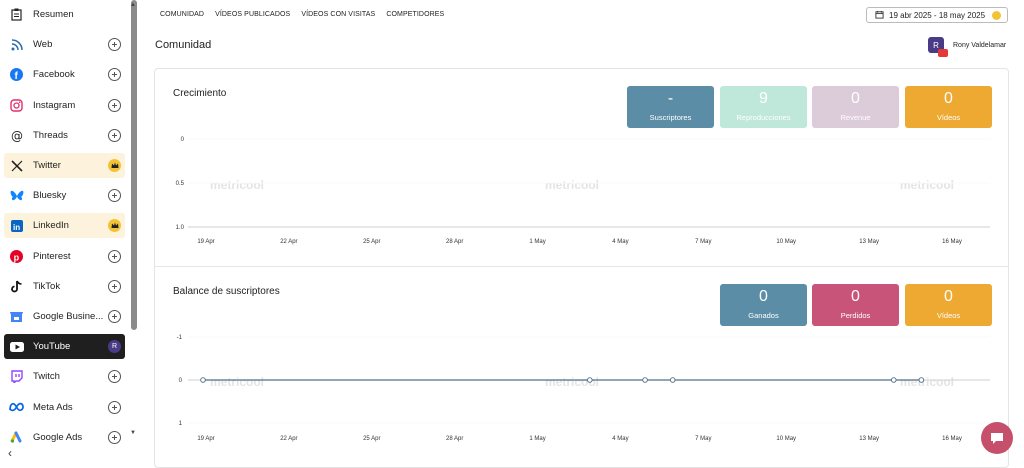 The image size is (1024, 468). What do you see at coordinates (703, 439) in the screenshot?
I see `balance-x-tick: 7 May` at bounding box center [703, 439].